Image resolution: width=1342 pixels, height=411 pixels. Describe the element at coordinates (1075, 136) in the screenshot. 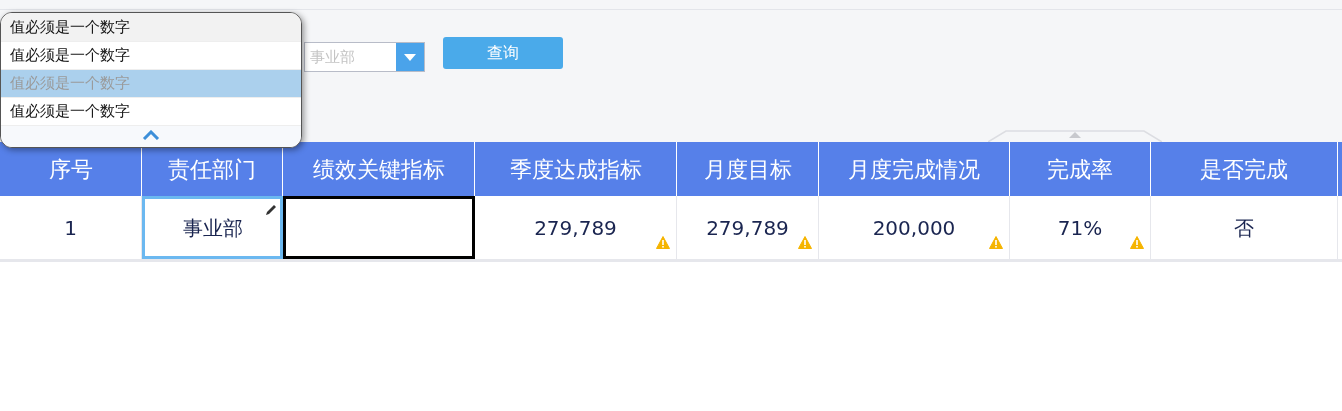

I see `collapse-toggle-icon` at that location.